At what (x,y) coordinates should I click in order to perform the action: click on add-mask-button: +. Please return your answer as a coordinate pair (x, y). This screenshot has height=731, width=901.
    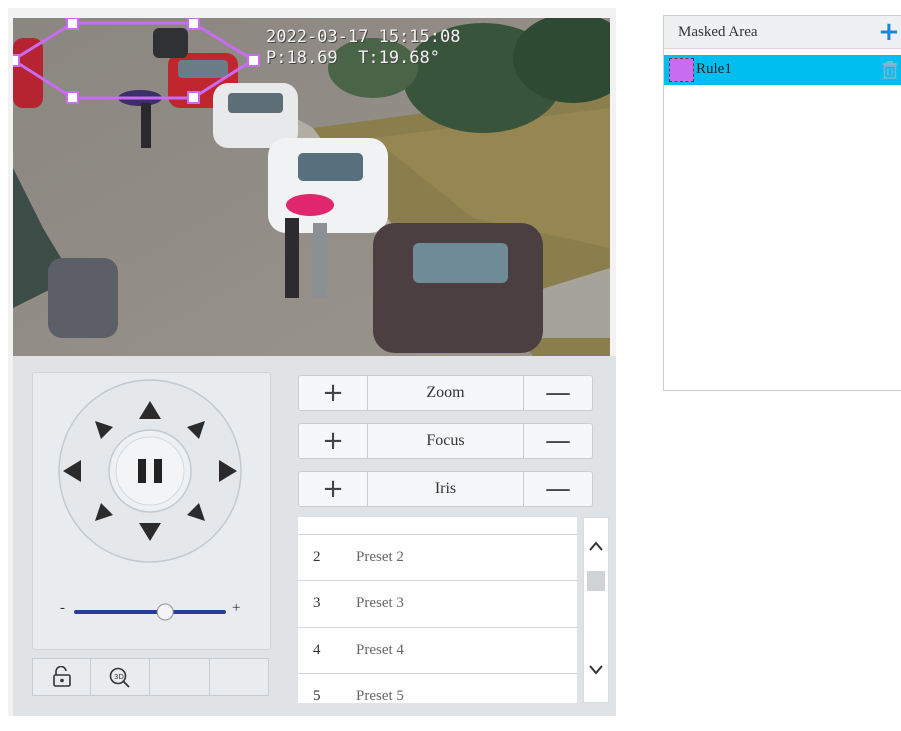
    Looking at the image, I should click on (889, 32).